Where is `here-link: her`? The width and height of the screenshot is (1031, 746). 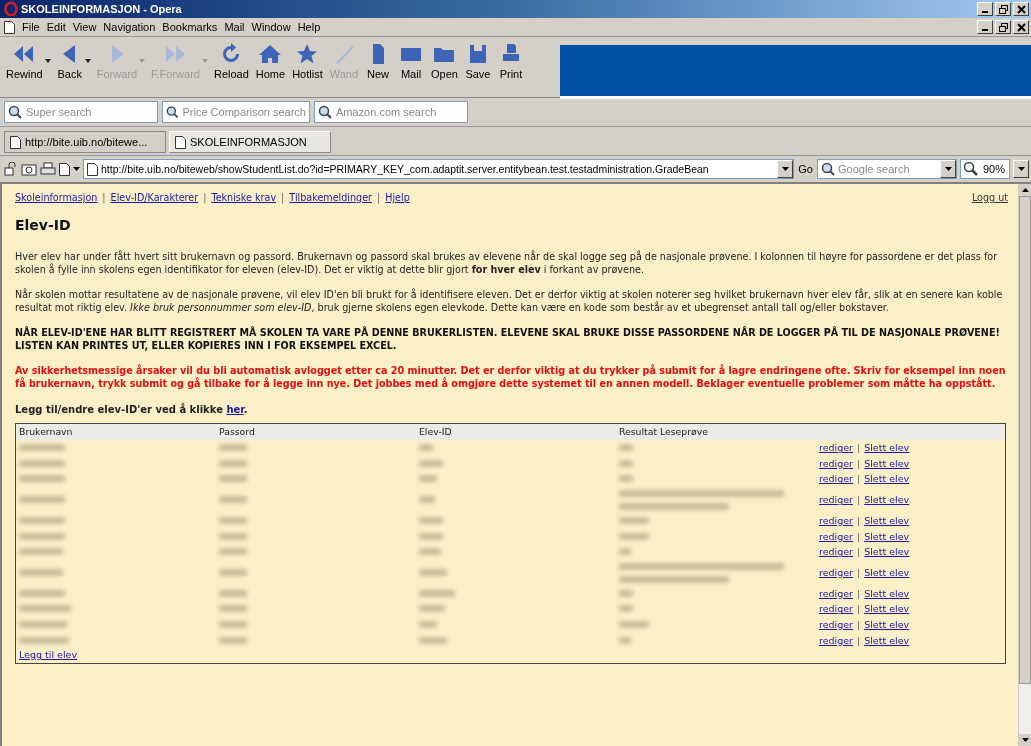 here-link: her is located at coordinates (235, 409).